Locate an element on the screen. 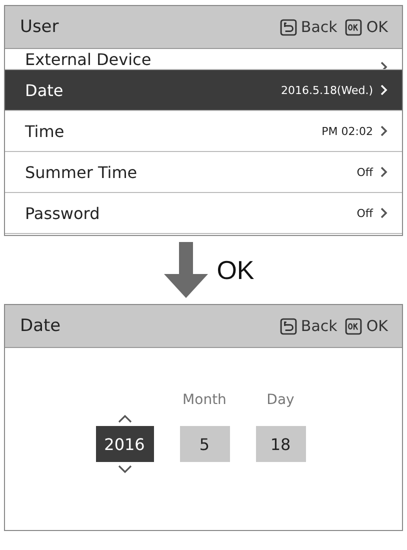 The height and width of the screenshot is (550, 407). field-label: Month is located at coordinates (204, 401).